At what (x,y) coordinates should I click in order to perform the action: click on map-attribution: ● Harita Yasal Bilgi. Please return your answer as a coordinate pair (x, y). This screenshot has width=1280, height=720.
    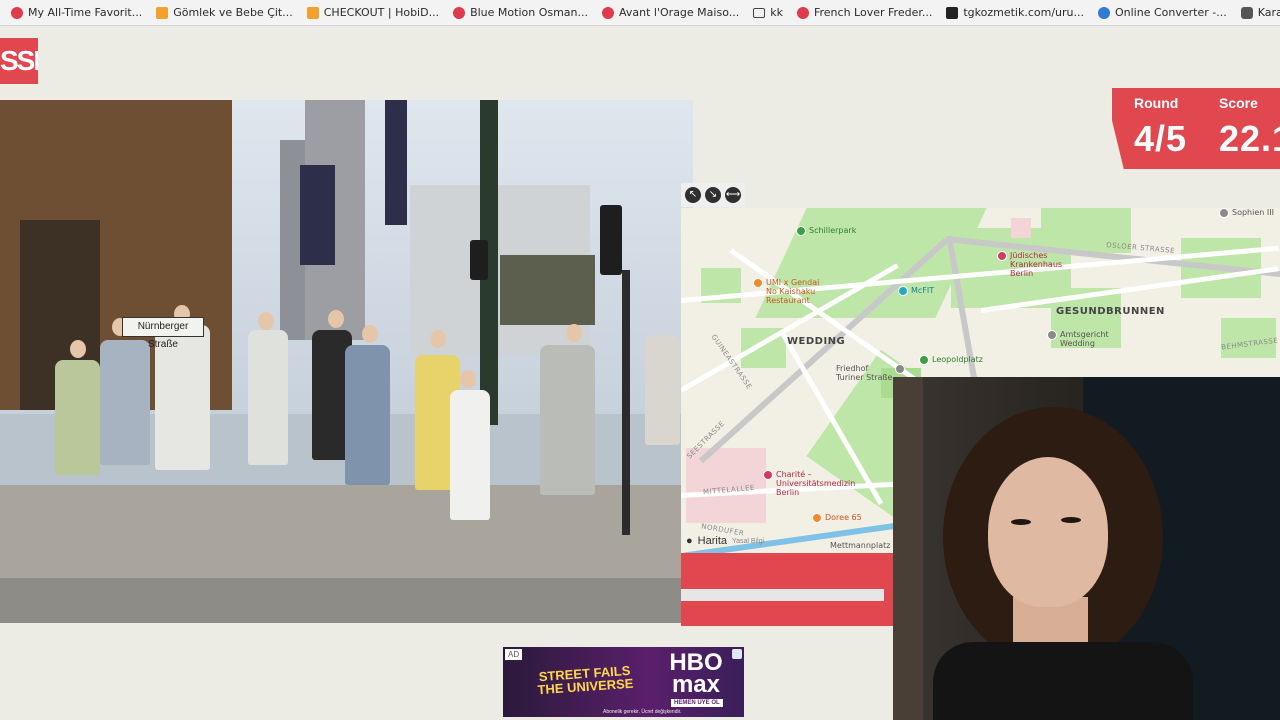
    Looking at the image, I should click on (725, 541).